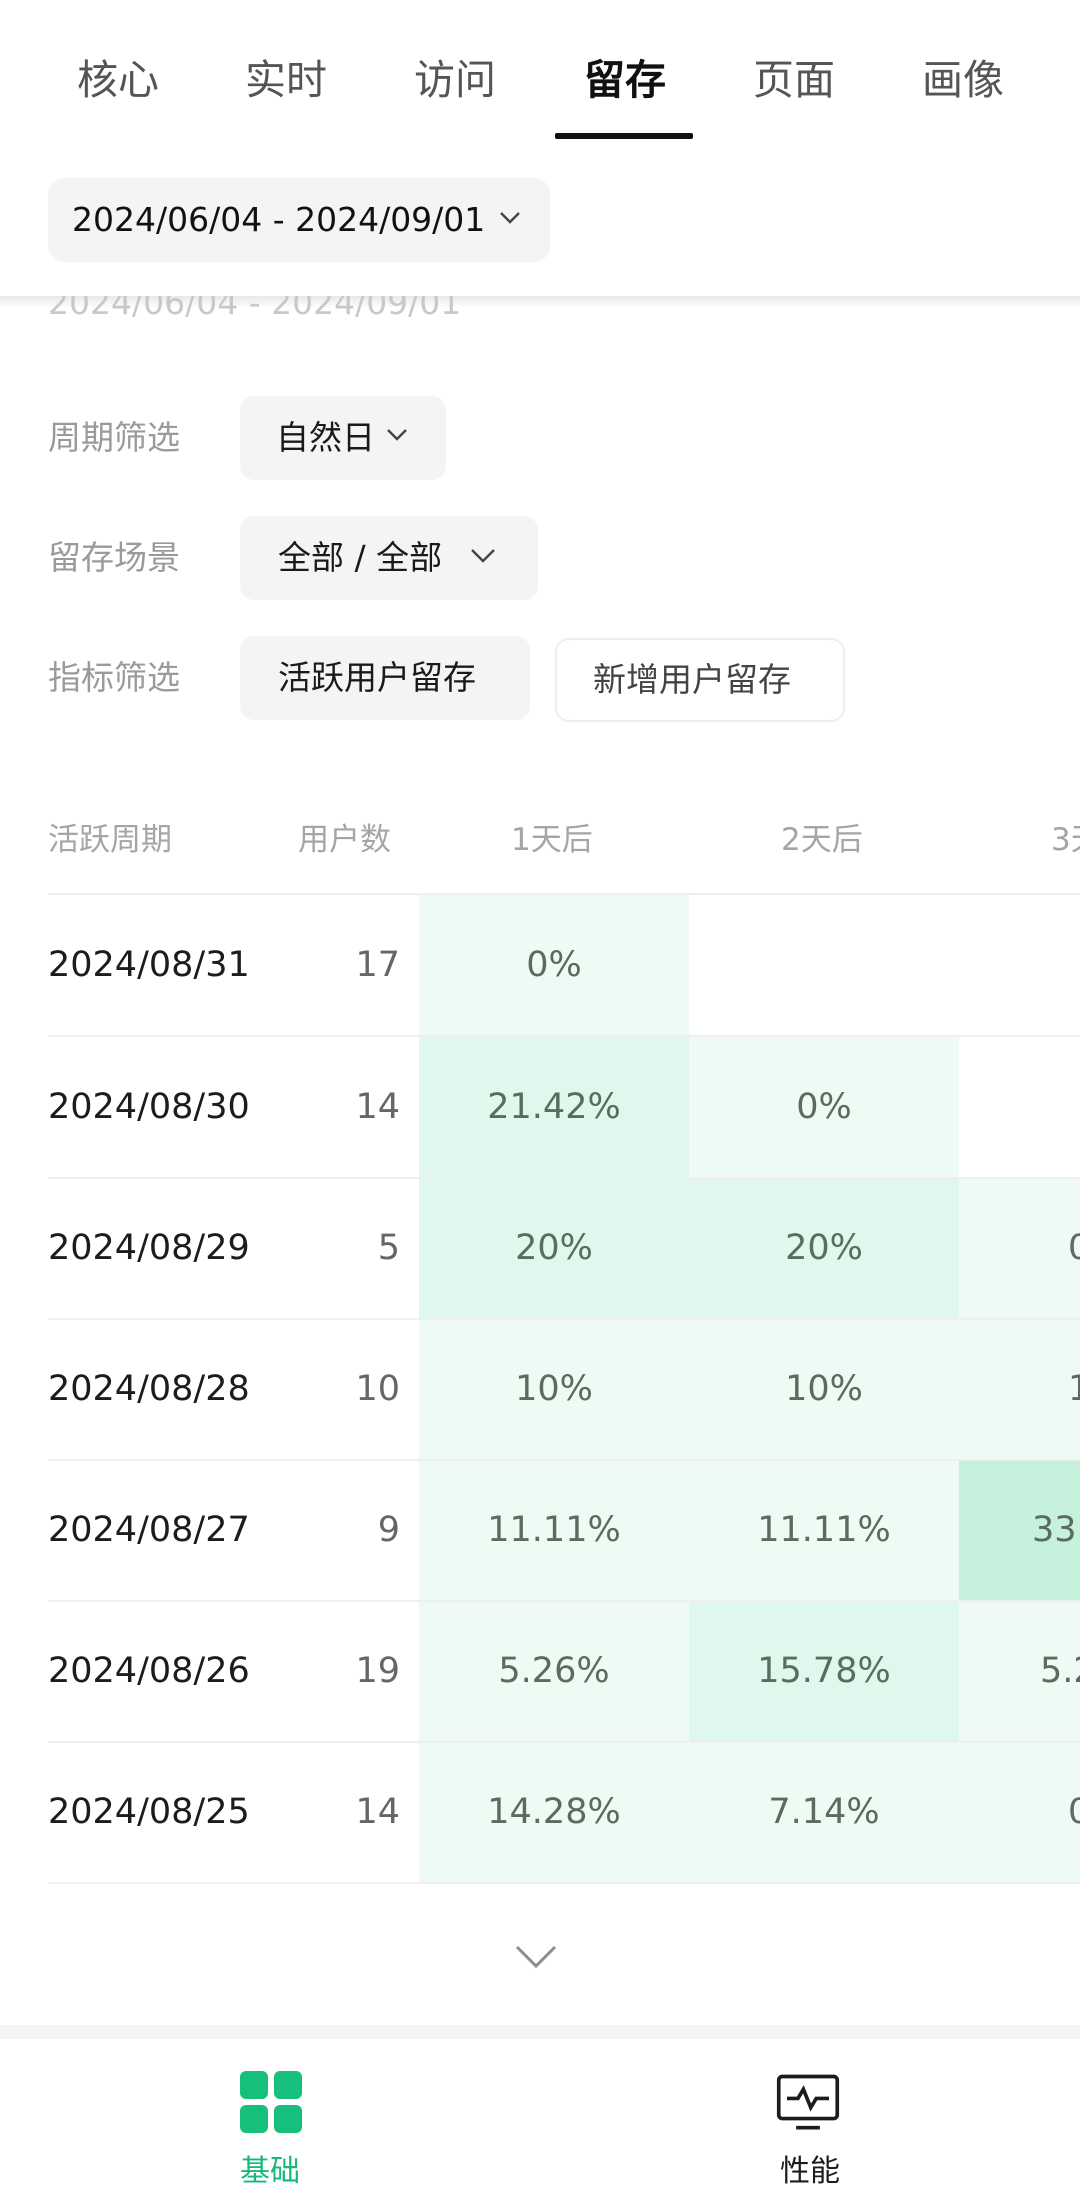 This screenshot has height=2207, width=1080. I want to click on date-range-value: 2024/06/04 - 2024/09/01, so click(279, 219).